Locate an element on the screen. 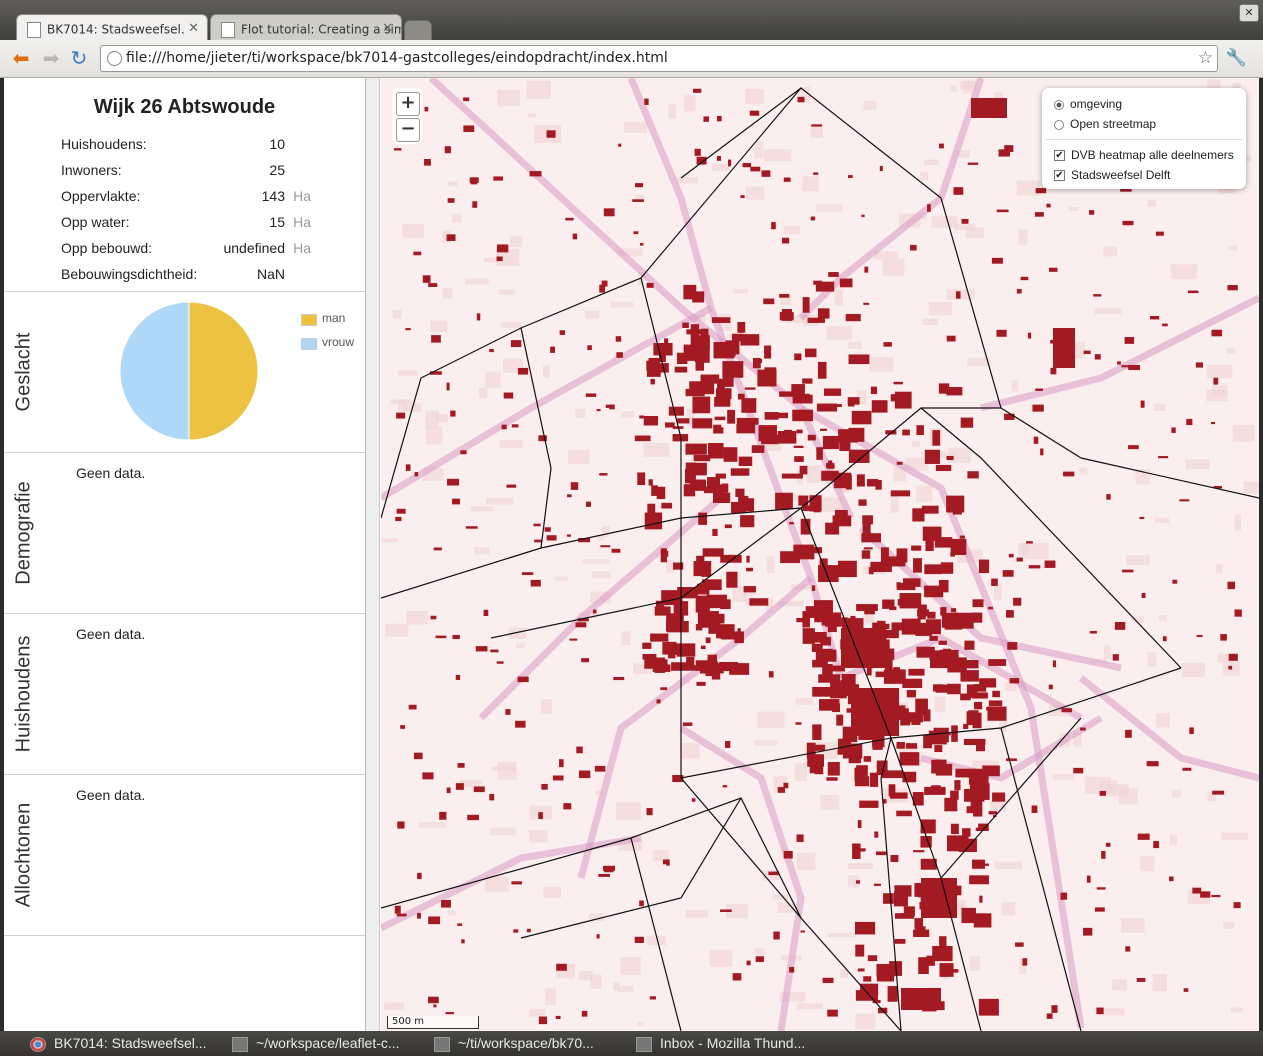 This screenshot has width=1263, height=1056. wrench-icon: 🔧 is located at coordinates (1236, 58).